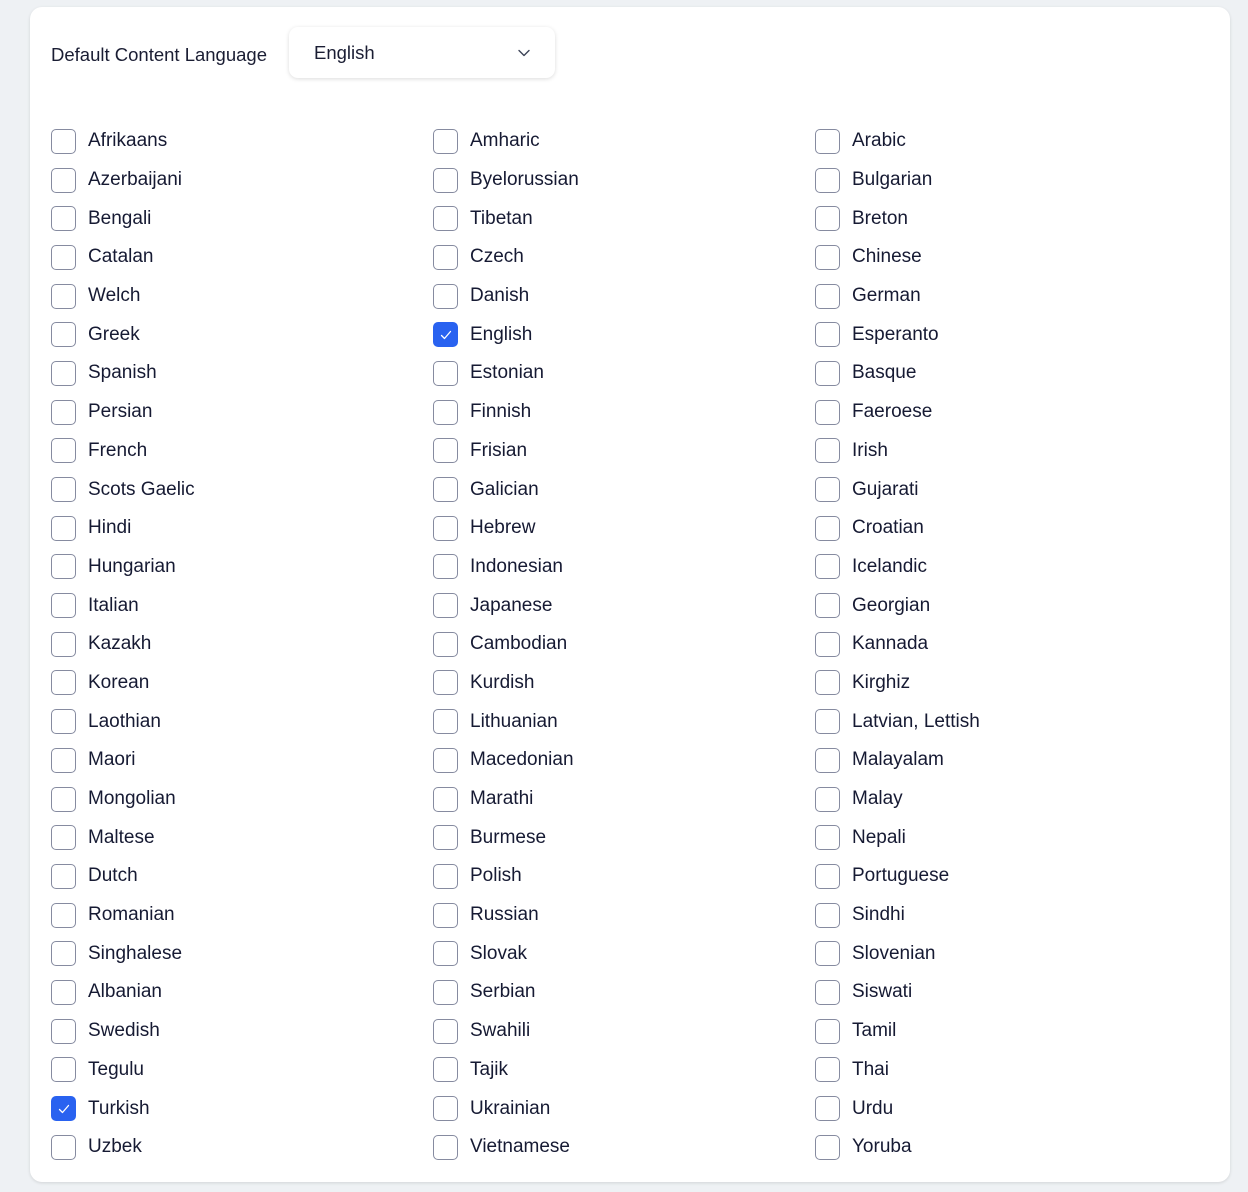 This screenshot has height=1192, width=1248. What do you see at coordinates (242, 721) in the screenshot?
I see `language-option: Laothian` at bounding box center [242, 721].